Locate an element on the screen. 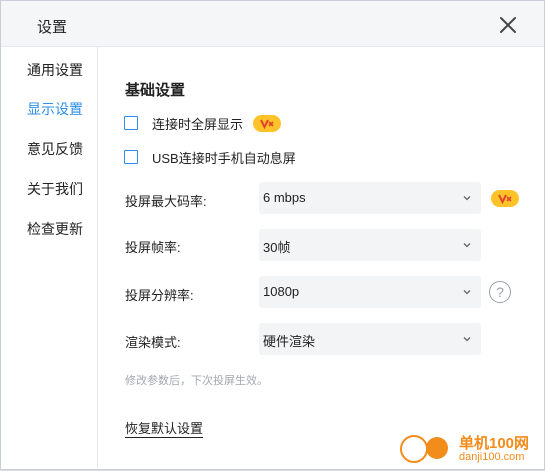  window-title: 设置 is located at coordinates (52, 27).